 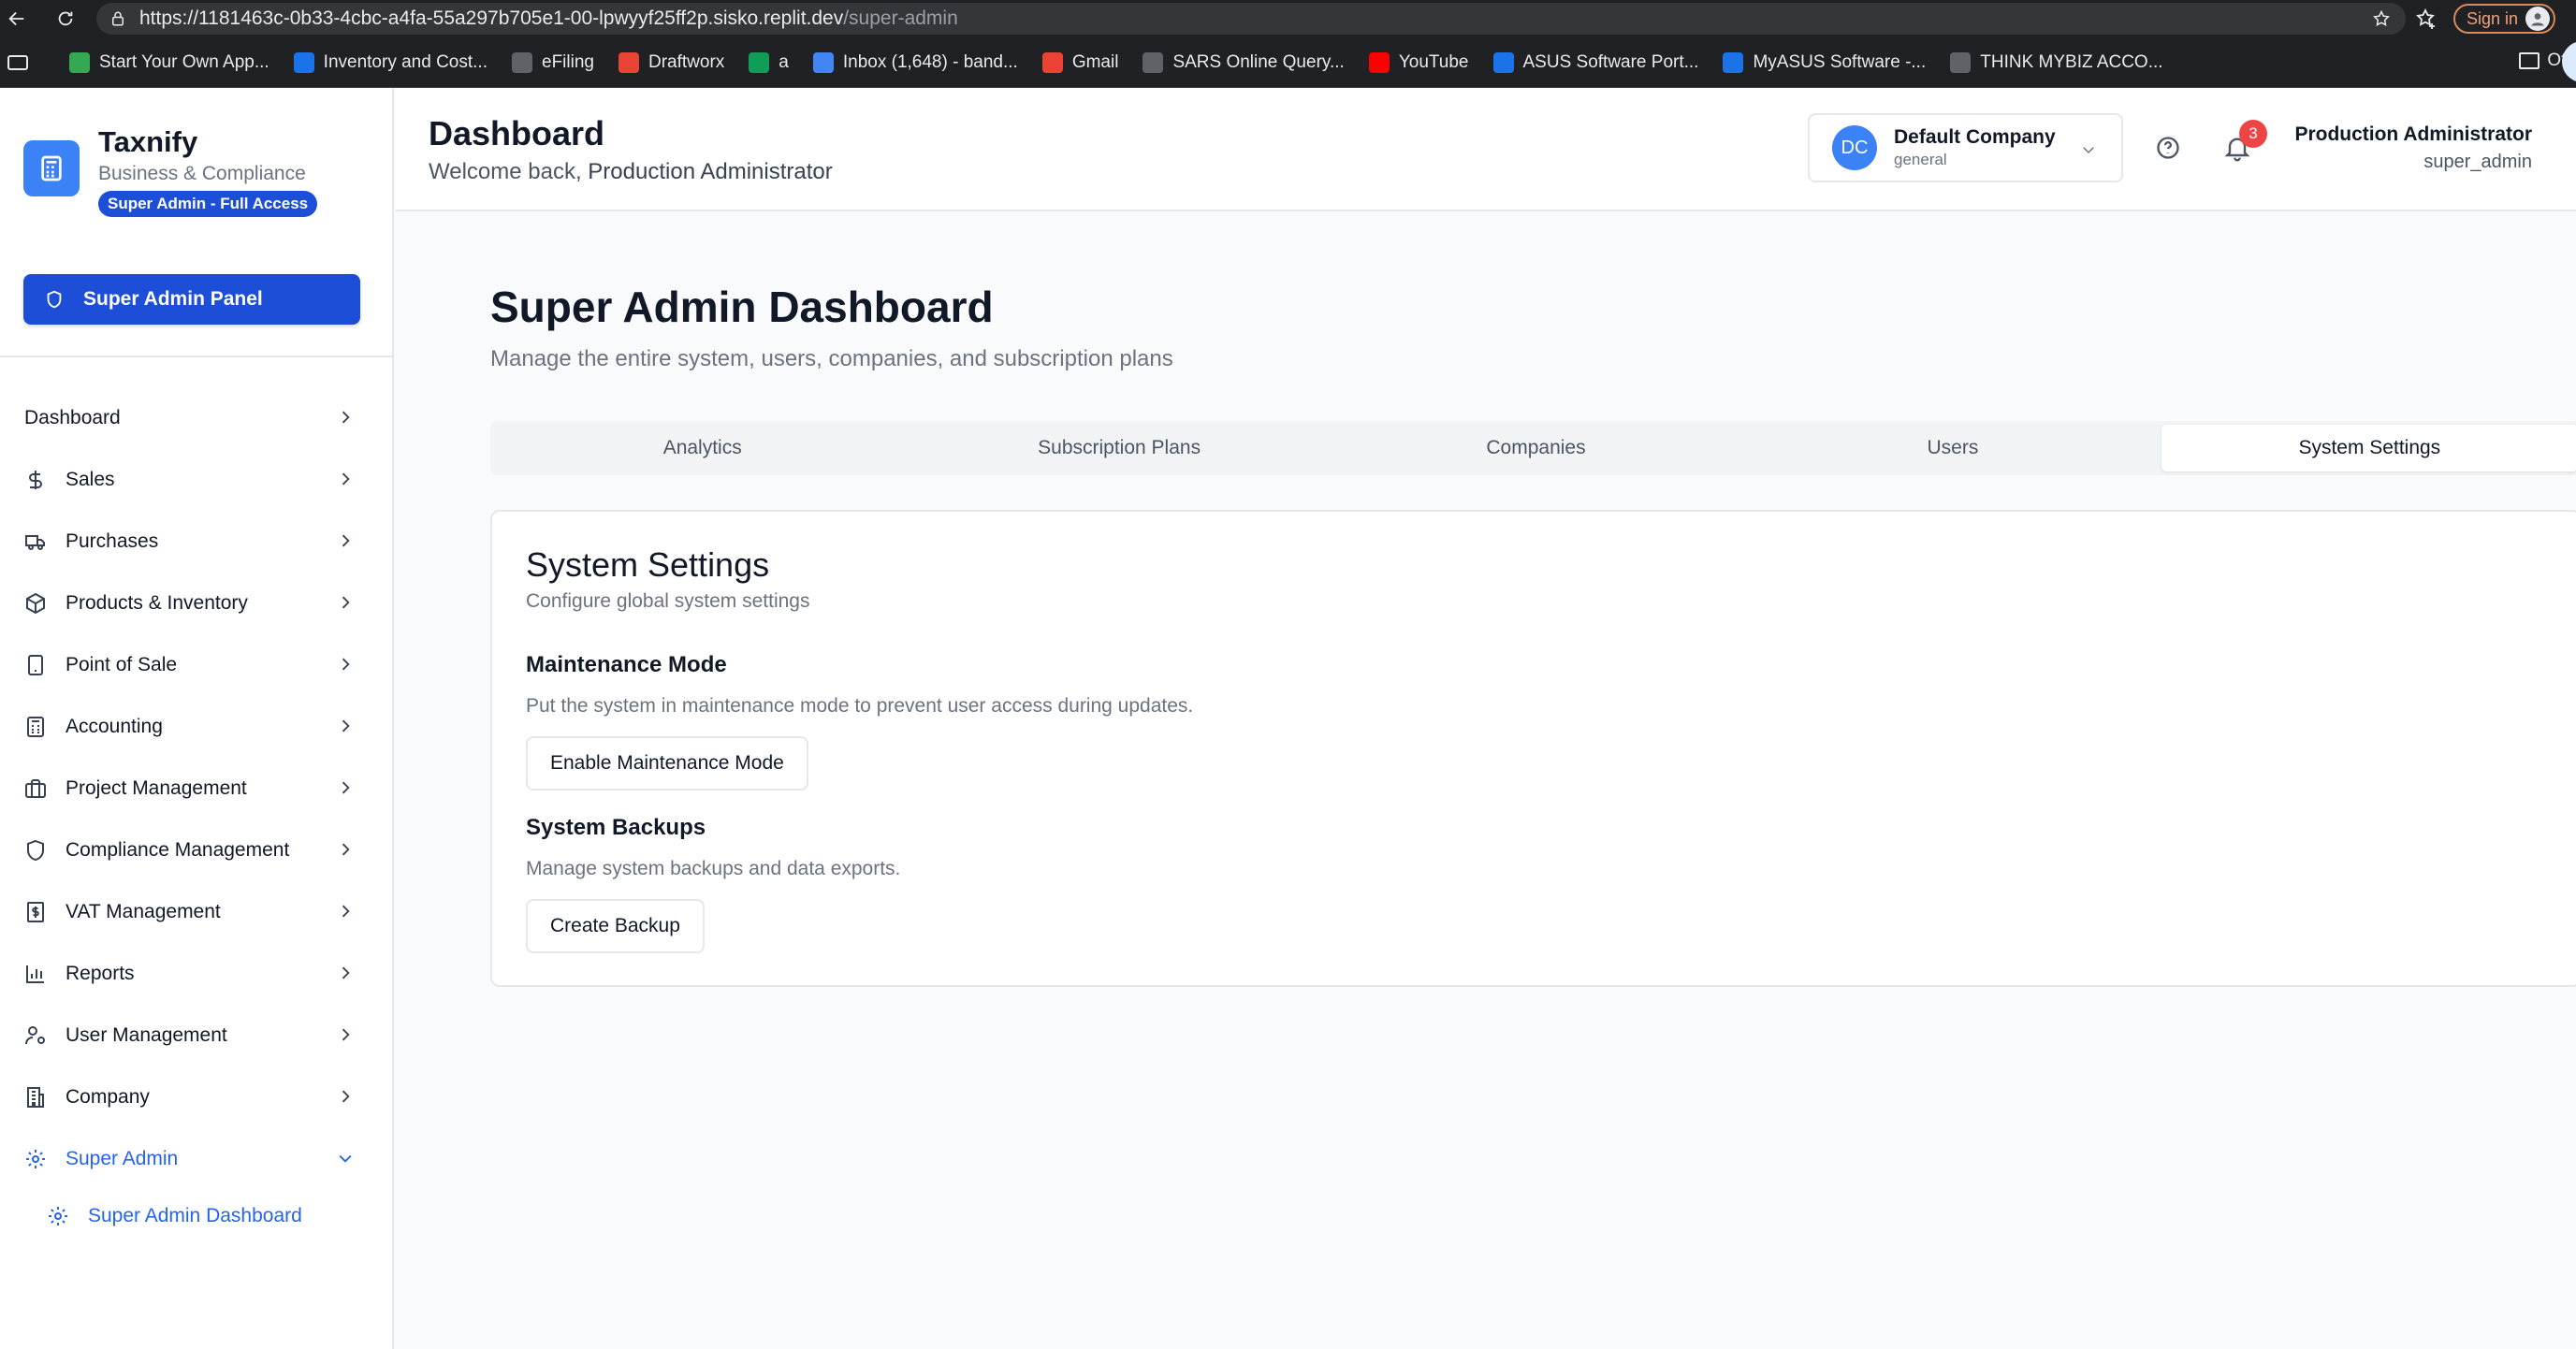 I want to click on sidebar-item-point-of-sale: Point of Sale, so click(x=197, y=665).